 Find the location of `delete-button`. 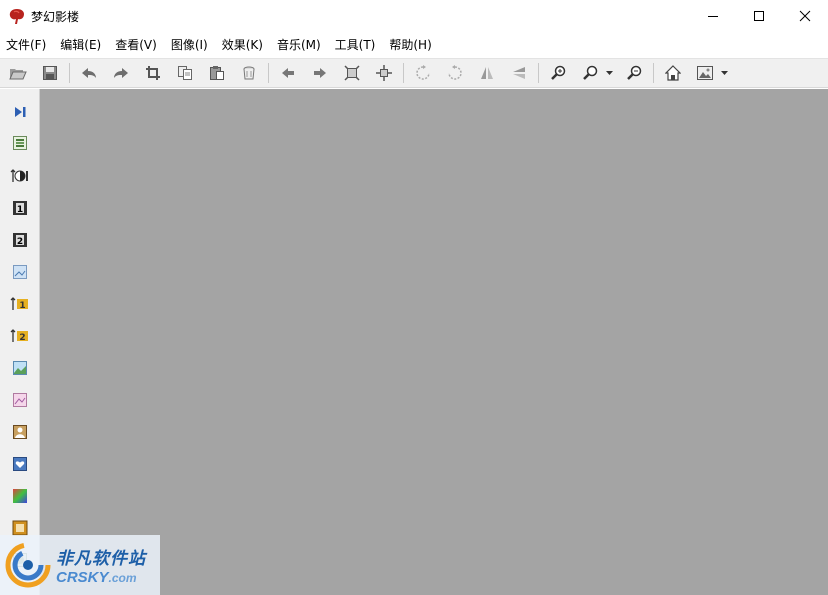

delete-button is located at coordinates (249, 73).